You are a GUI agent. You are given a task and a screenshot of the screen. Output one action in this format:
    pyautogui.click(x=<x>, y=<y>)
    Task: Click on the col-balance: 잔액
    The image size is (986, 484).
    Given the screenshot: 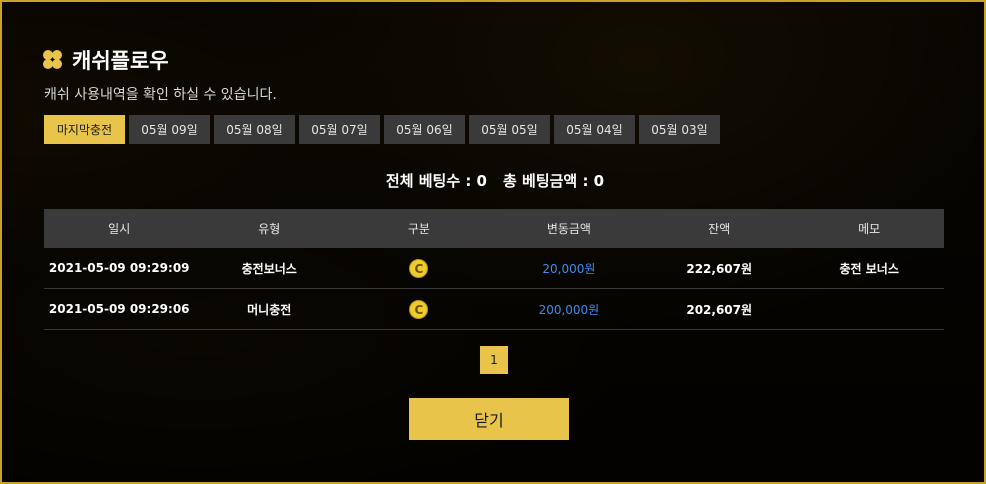 What is the action you would take?
    pyautogui.click(x=719, y=229)
    